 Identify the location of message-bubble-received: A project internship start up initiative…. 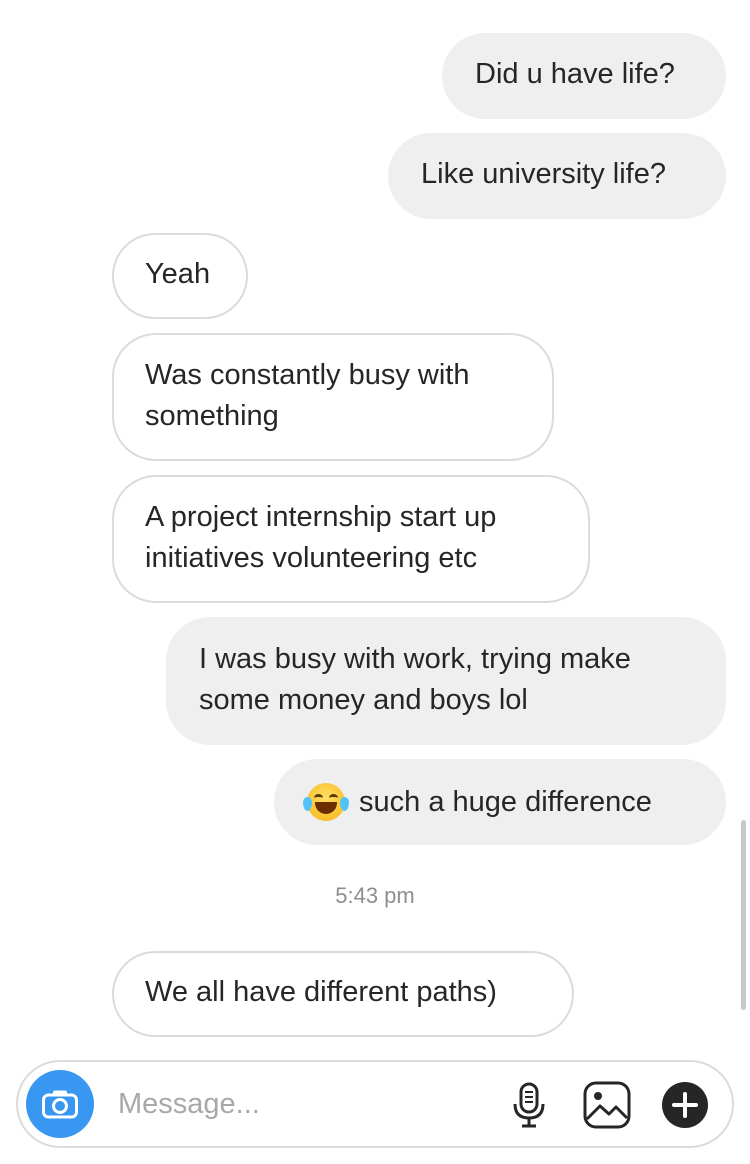
(351, 539).